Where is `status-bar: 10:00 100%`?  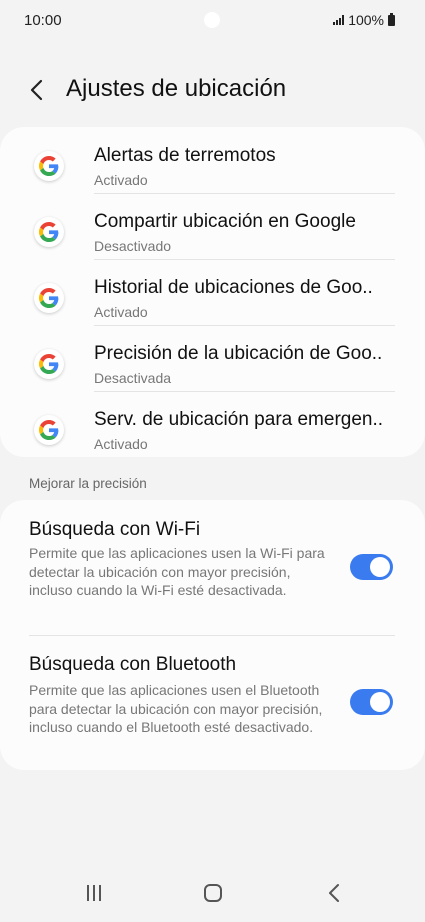 status-bar: 10:00 100% is located at coordinates (212, 20).